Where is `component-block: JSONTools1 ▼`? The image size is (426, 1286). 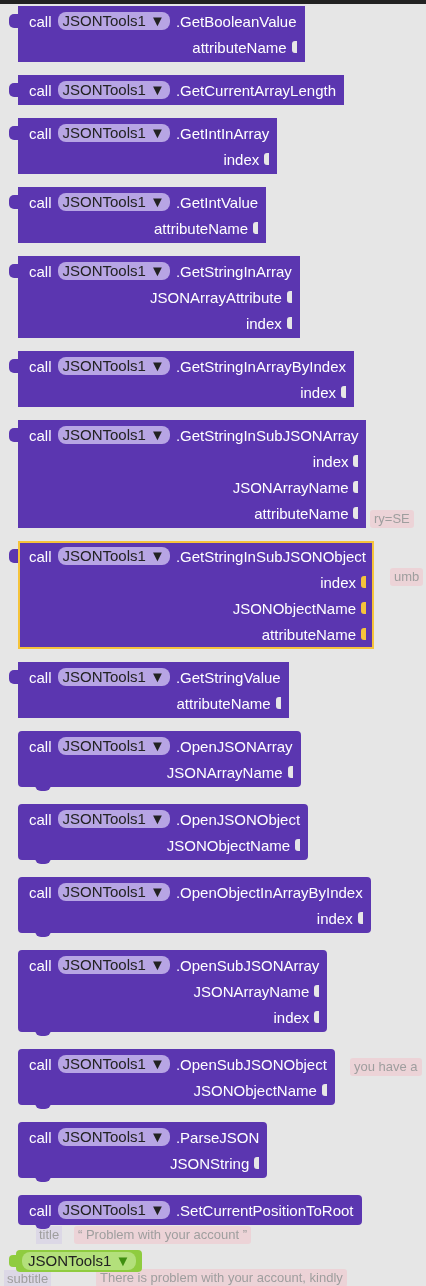
component-block: JSONTools1 ▼ is located at coordinates (79, 1261).